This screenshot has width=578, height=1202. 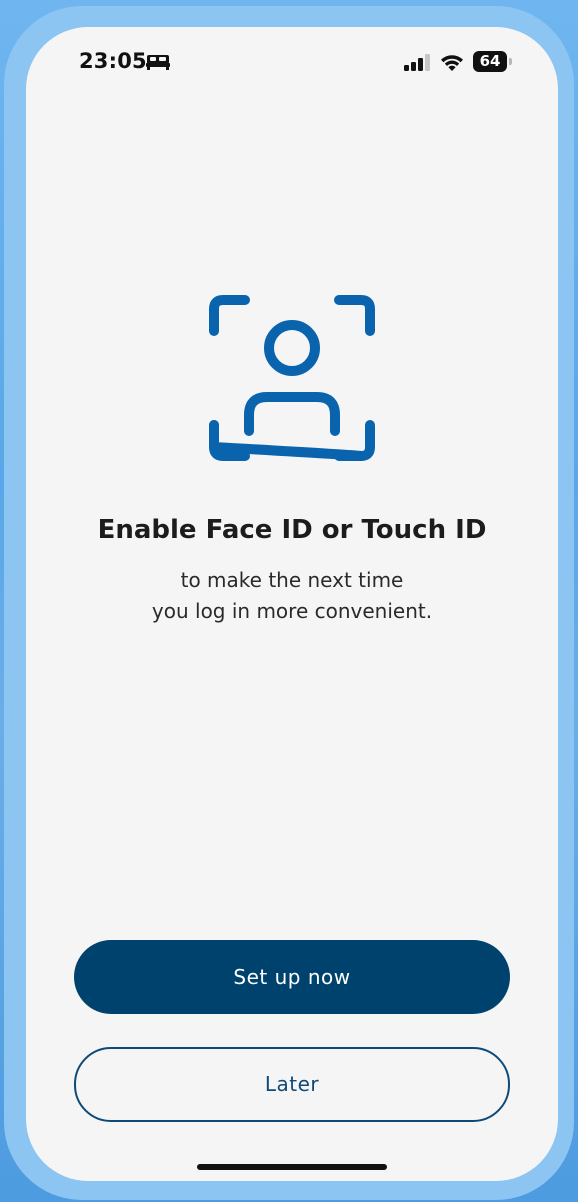 What do you see at coordinates (292, 530) in the screenshot?
I see `page-title: Enable Face ID or Touch ID` at bounding box center [292, 530].